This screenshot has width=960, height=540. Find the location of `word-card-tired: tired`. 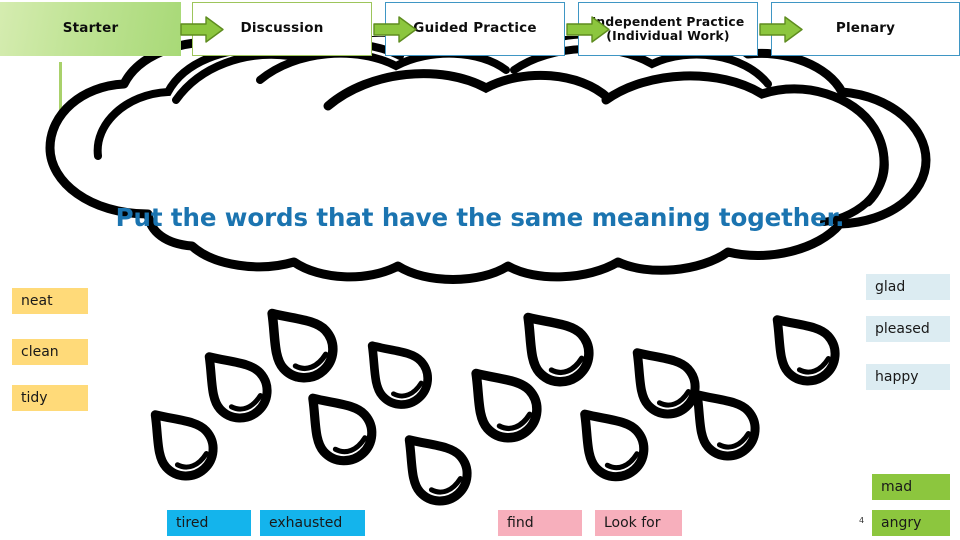

word-card-tired: tired is located at coordinates (209, 523).